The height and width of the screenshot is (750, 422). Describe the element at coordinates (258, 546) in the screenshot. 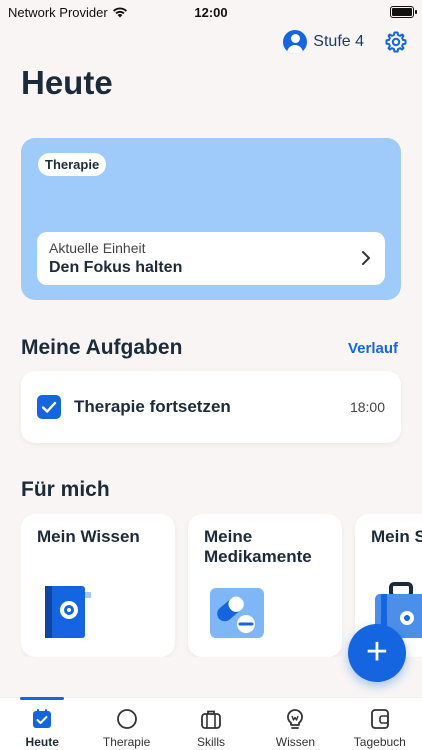

I see `tile-label: Meine Medikamente` at that location.